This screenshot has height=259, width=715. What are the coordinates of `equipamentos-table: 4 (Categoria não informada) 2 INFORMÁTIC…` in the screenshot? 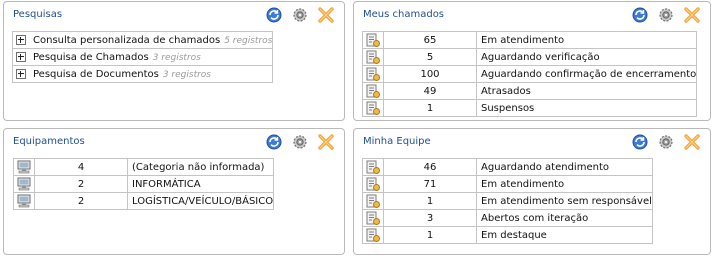 It's located at (144, 184).